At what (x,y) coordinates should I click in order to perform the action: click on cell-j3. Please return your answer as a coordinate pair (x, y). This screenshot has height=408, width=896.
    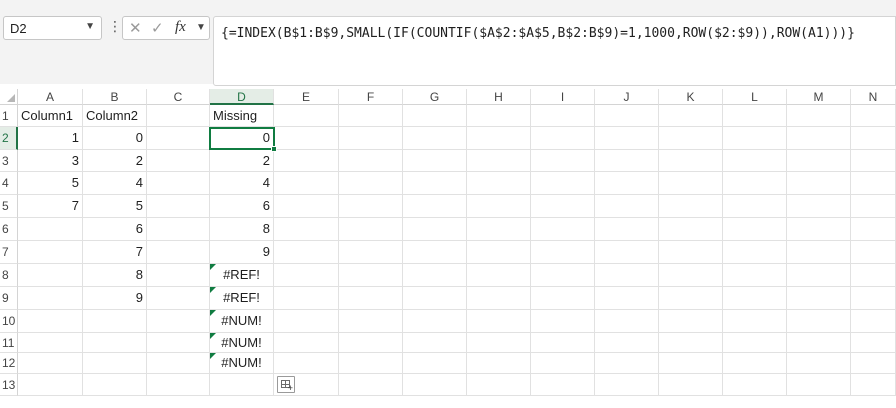
    Looking at the image, I should click on (627, 161).